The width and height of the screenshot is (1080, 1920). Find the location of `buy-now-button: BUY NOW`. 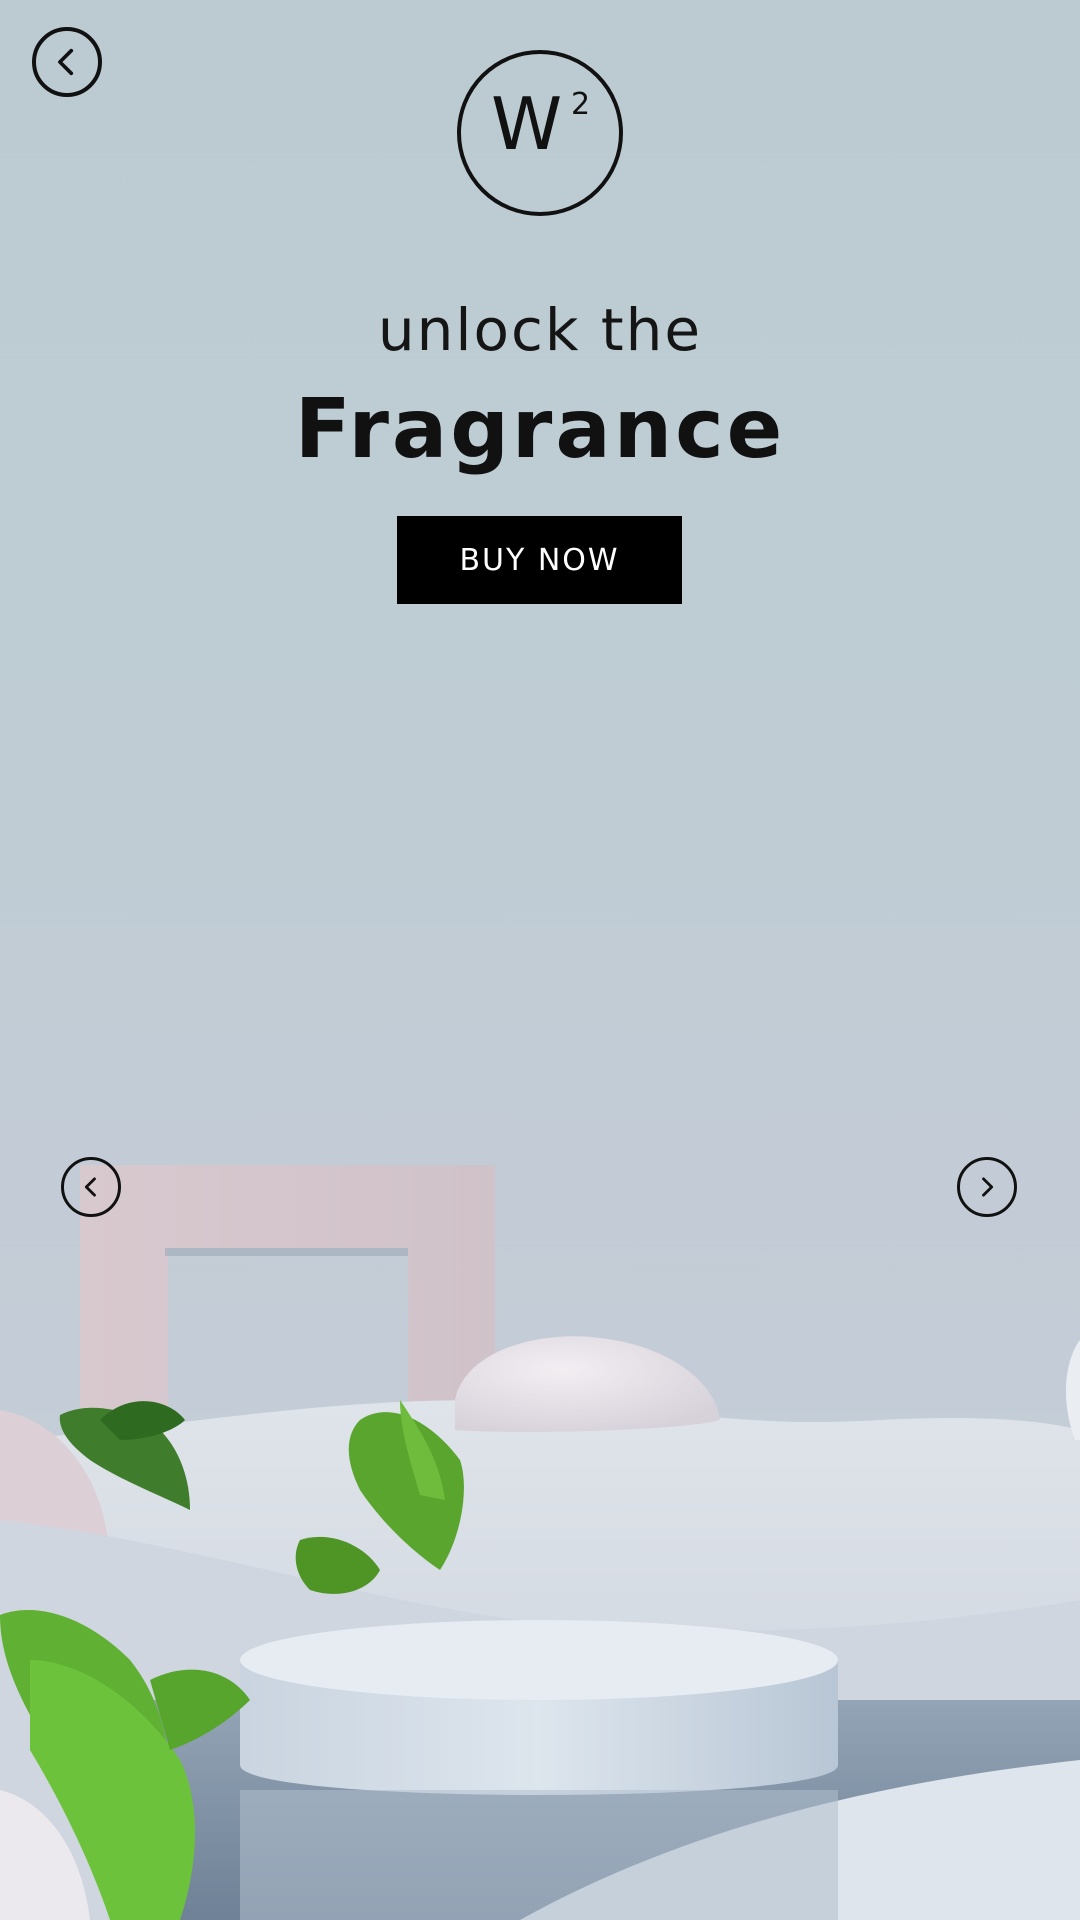

buy-now-button: BUY NOW is located at coordinates (539, 560).